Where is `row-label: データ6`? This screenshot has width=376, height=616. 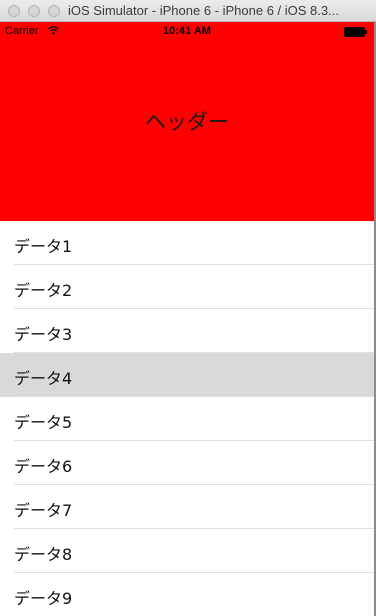 row-label: データ6 is located at coordinates (43, 466).